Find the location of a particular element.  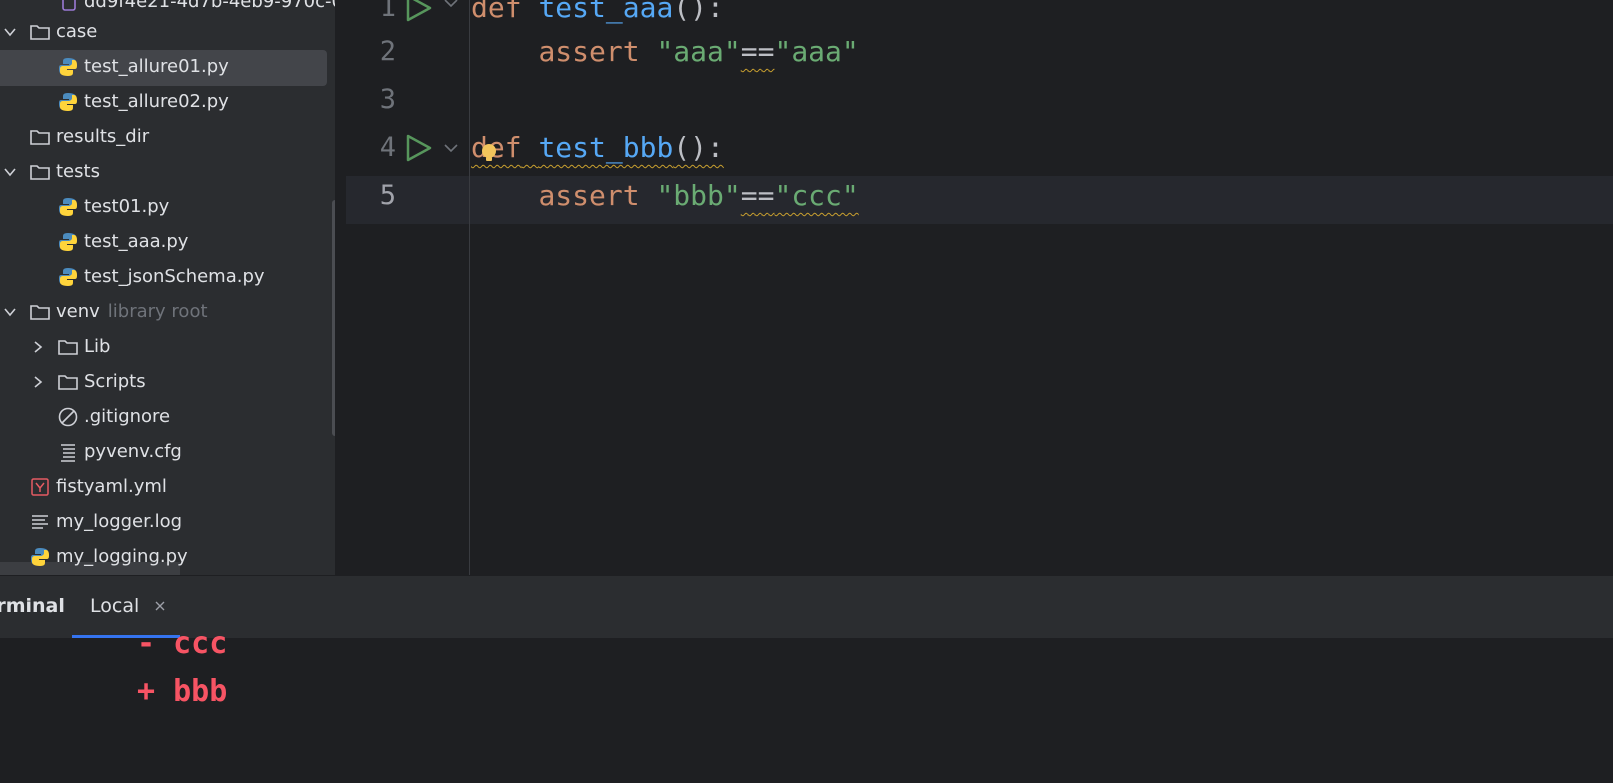

tree-item-label: test_jsonSchema.py is located at coordinates (174, 276).